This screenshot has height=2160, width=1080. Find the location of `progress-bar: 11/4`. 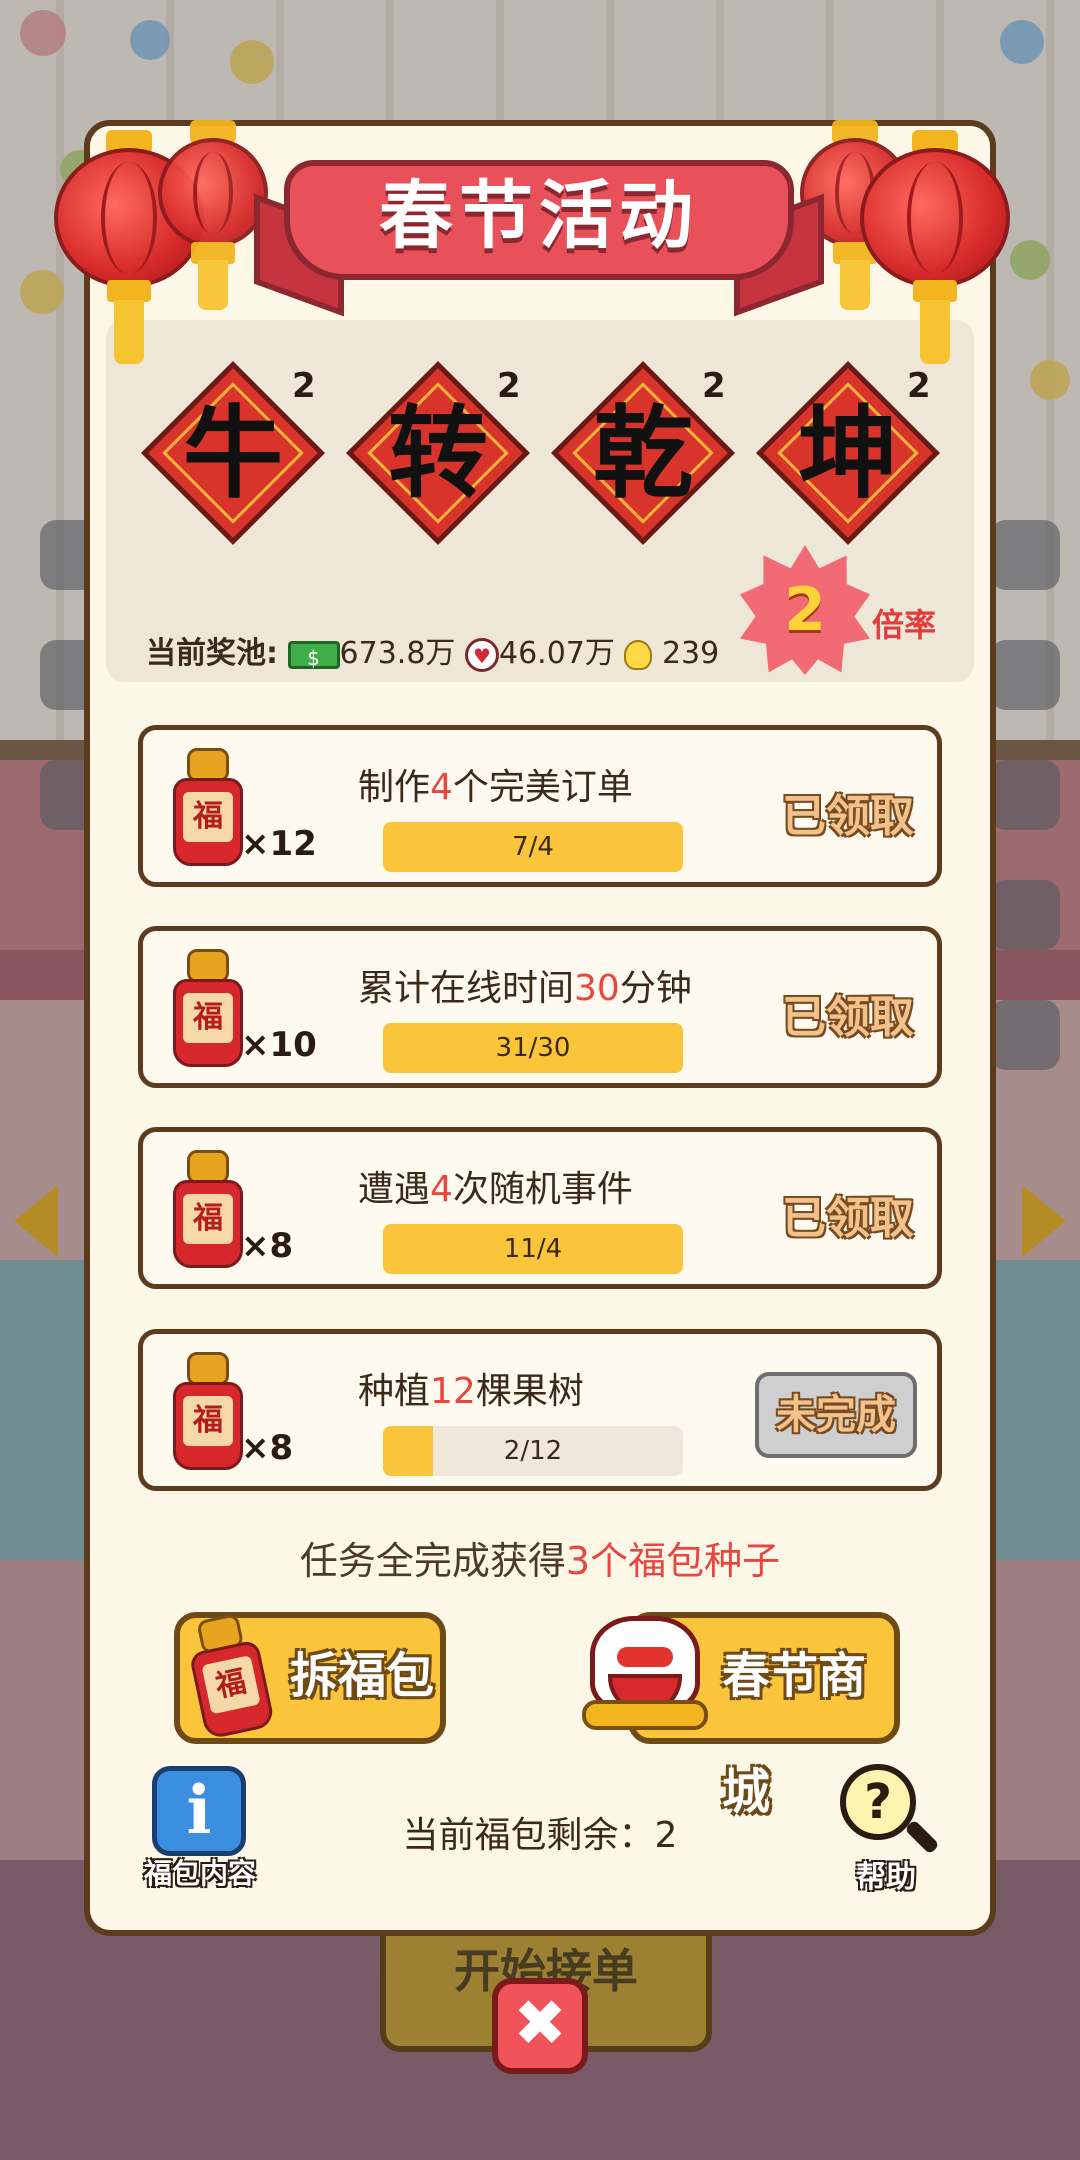

progress-bar: 11/4 is located at coordinates (533, 1249).